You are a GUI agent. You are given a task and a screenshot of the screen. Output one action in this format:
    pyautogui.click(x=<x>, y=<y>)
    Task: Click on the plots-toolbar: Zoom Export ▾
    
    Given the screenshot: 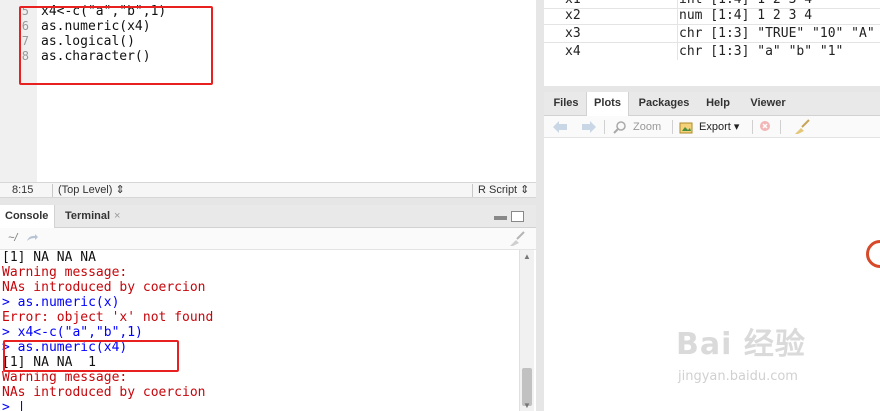 What is the action you would take?
    pyautogui.click(x=712, y=127)
    